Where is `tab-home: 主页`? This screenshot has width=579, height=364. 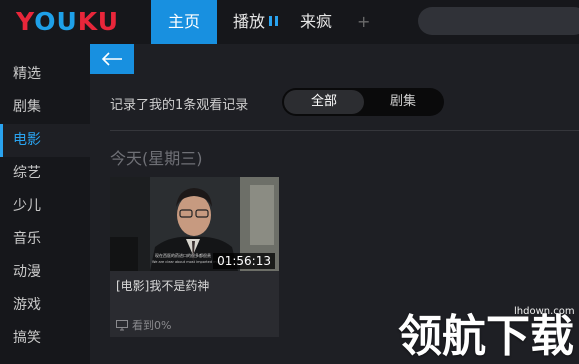 tab-home: 主页 is located at coordinates (184, 22).